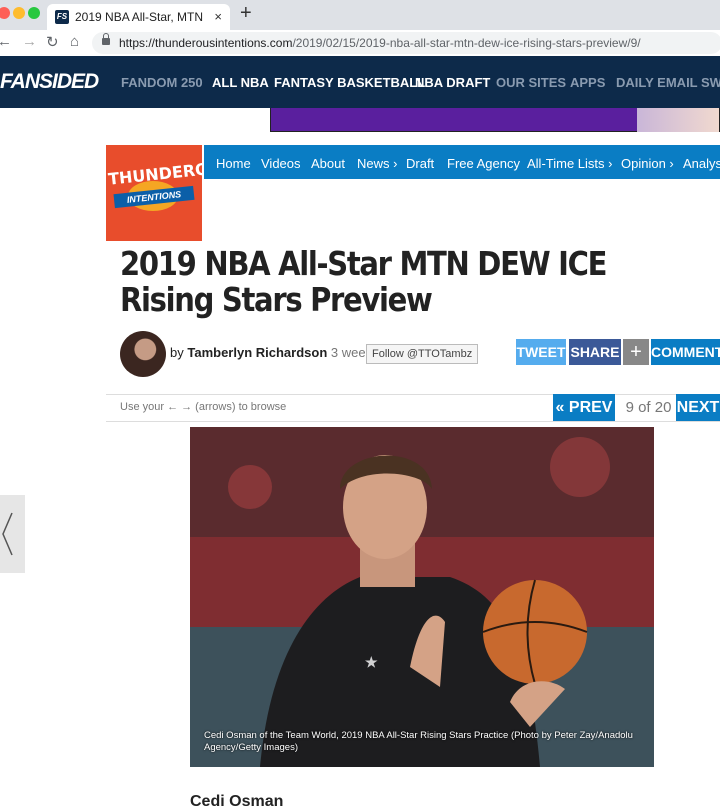  What do you see at coordinates (7, 534) in the screenshot?
I see `chevron-left-icon` at bounding box center [7, 534].